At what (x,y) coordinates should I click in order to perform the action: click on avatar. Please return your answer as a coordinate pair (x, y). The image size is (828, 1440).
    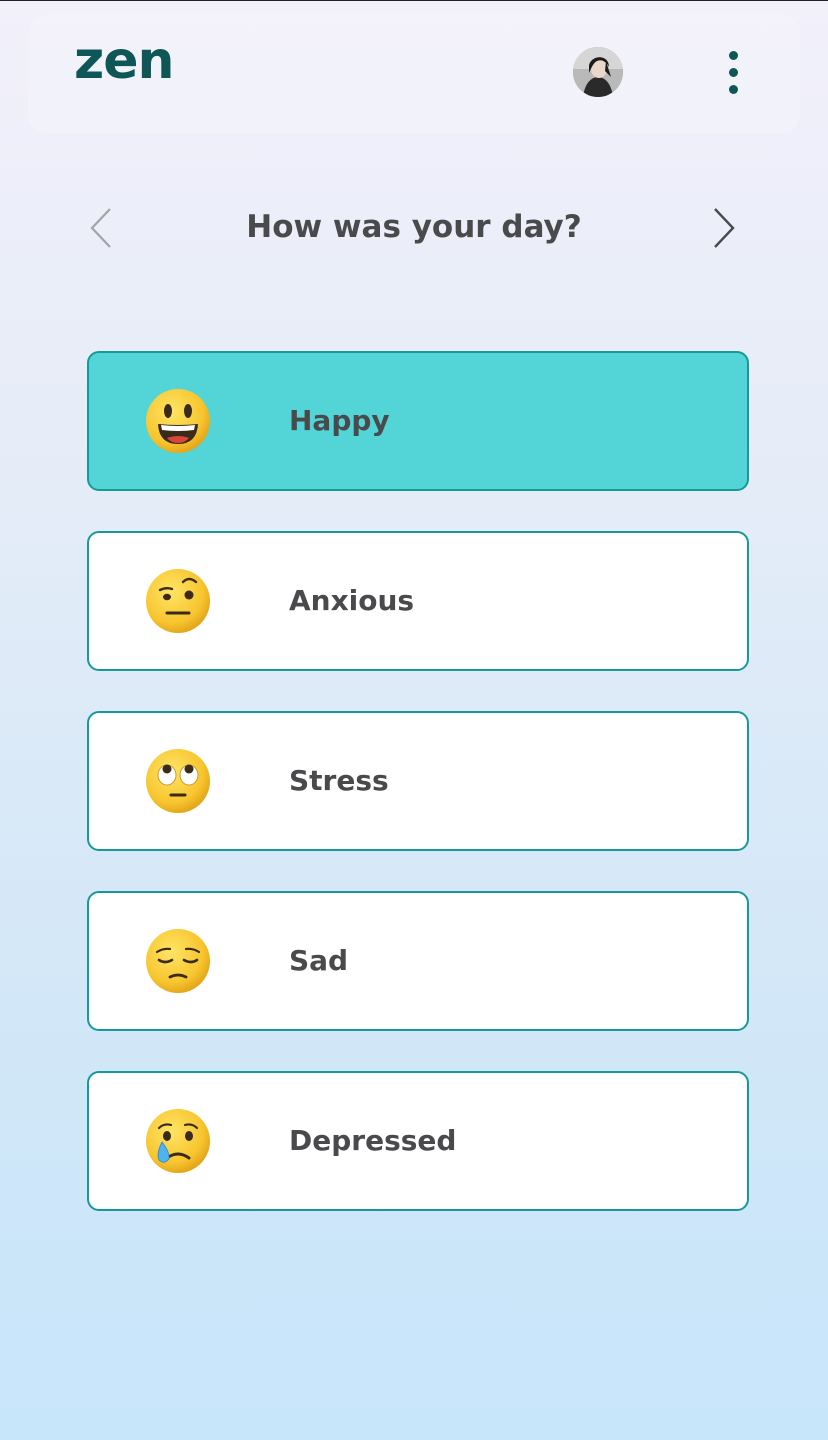
    Looking at the image, I should click on (598, 72).